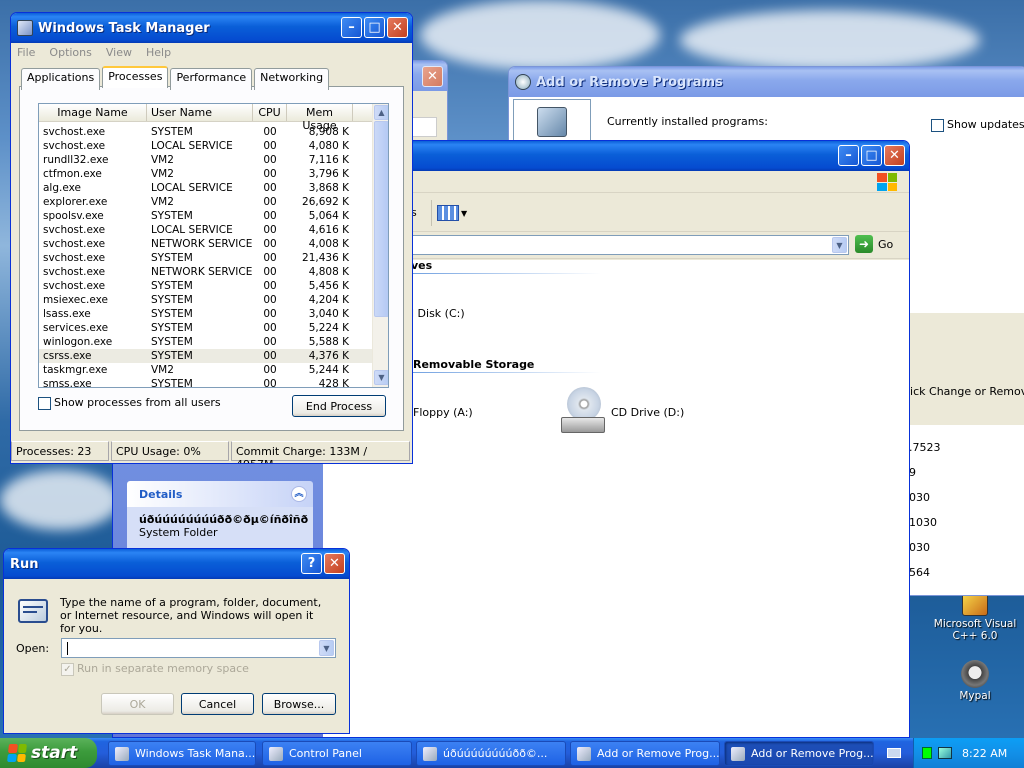 This screenshot has width=1024, height=768. I want to click on process-image-name: rundll32.exe, so click(76, 160).